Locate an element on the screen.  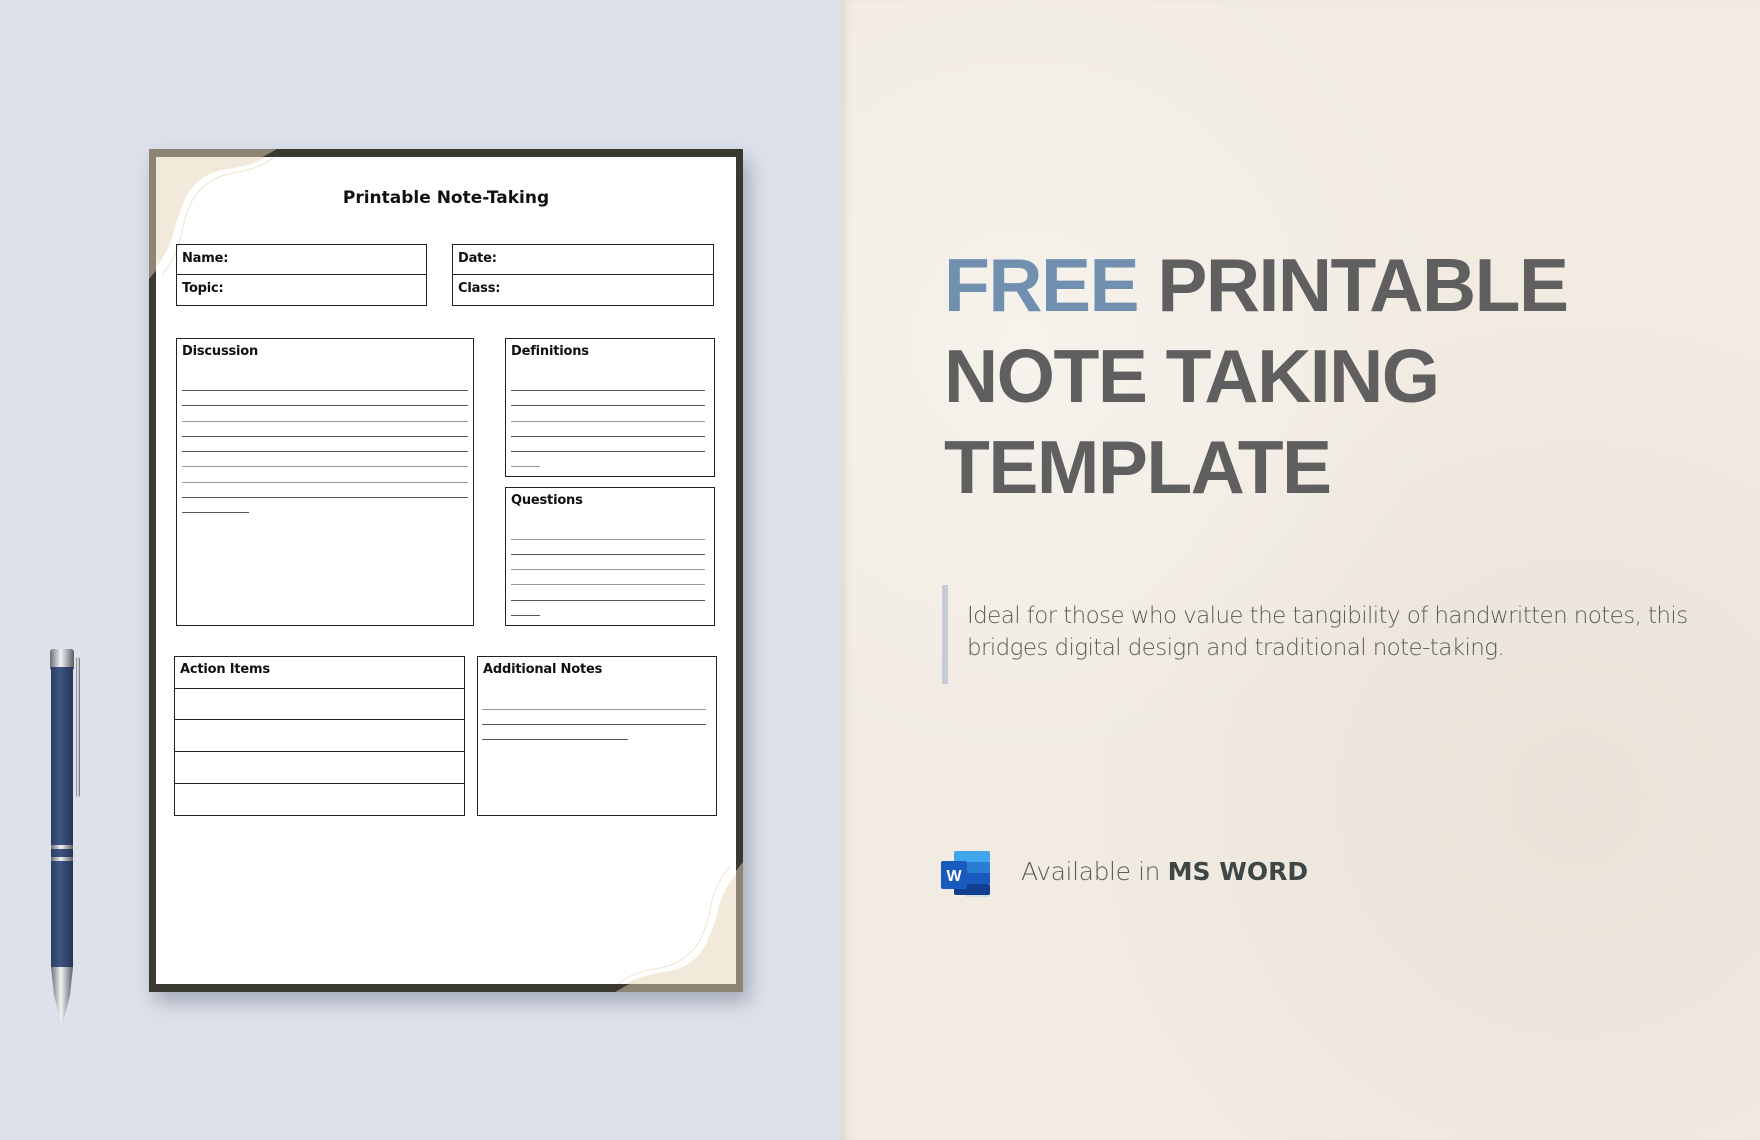
questions-label: Questions is located at coordinates (547, 500).